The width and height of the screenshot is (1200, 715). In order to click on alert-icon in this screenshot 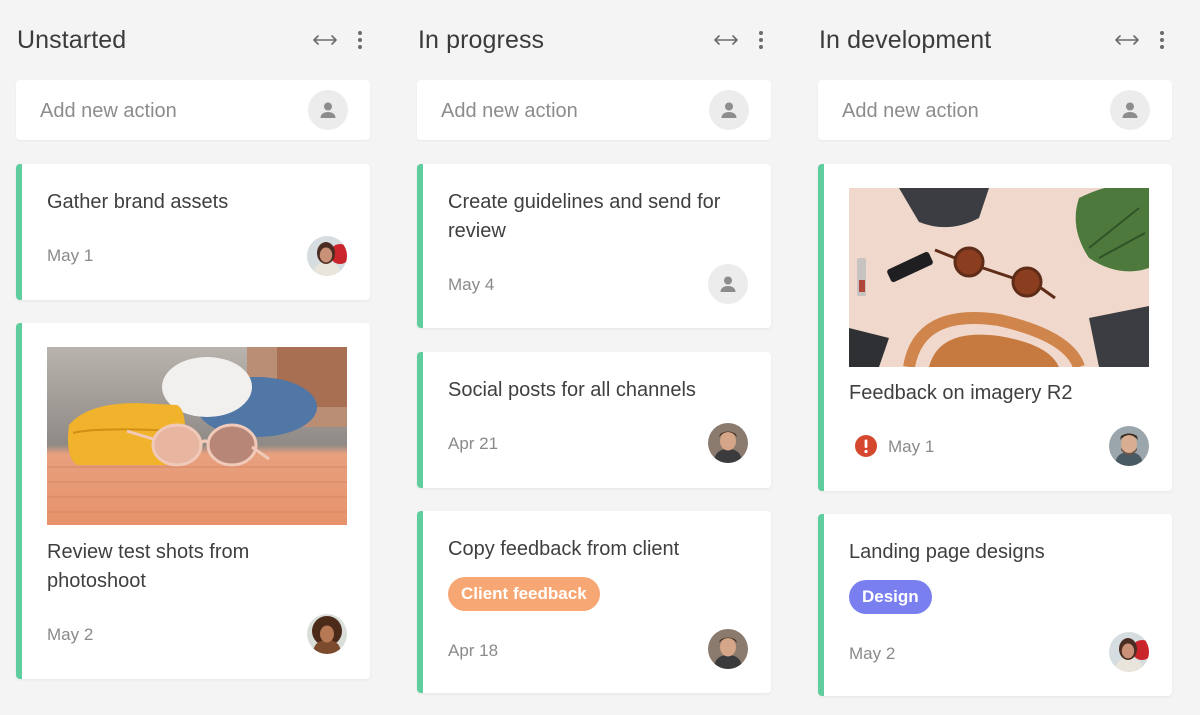, I will do `click(866, 446)`.